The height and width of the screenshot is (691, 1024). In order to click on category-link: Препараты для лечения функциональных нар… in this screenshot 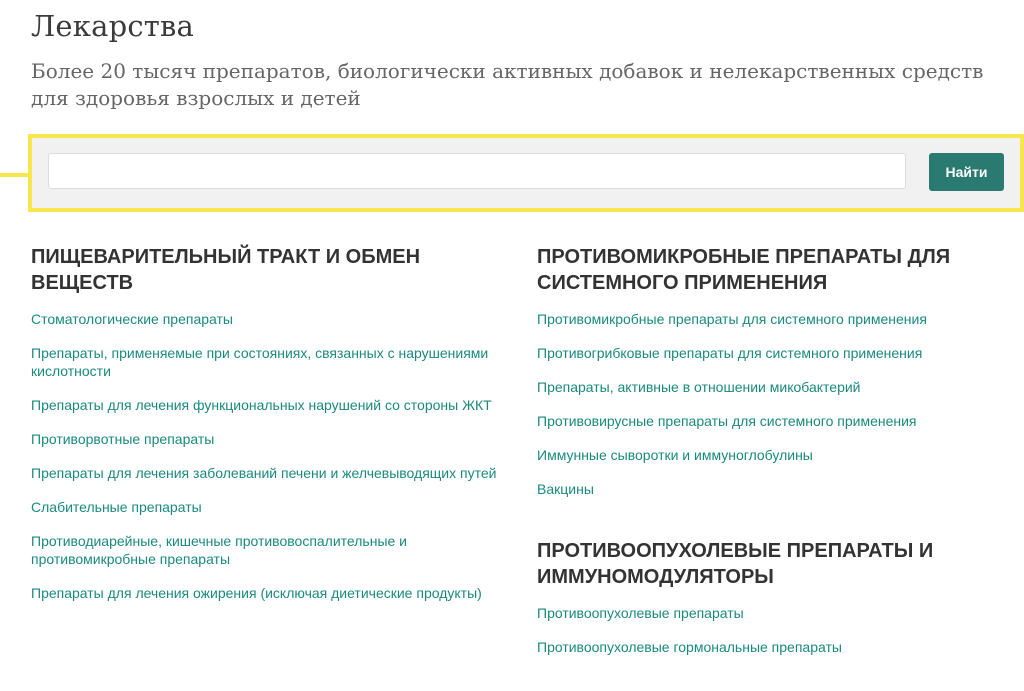, I will do `click(261, 405)`.